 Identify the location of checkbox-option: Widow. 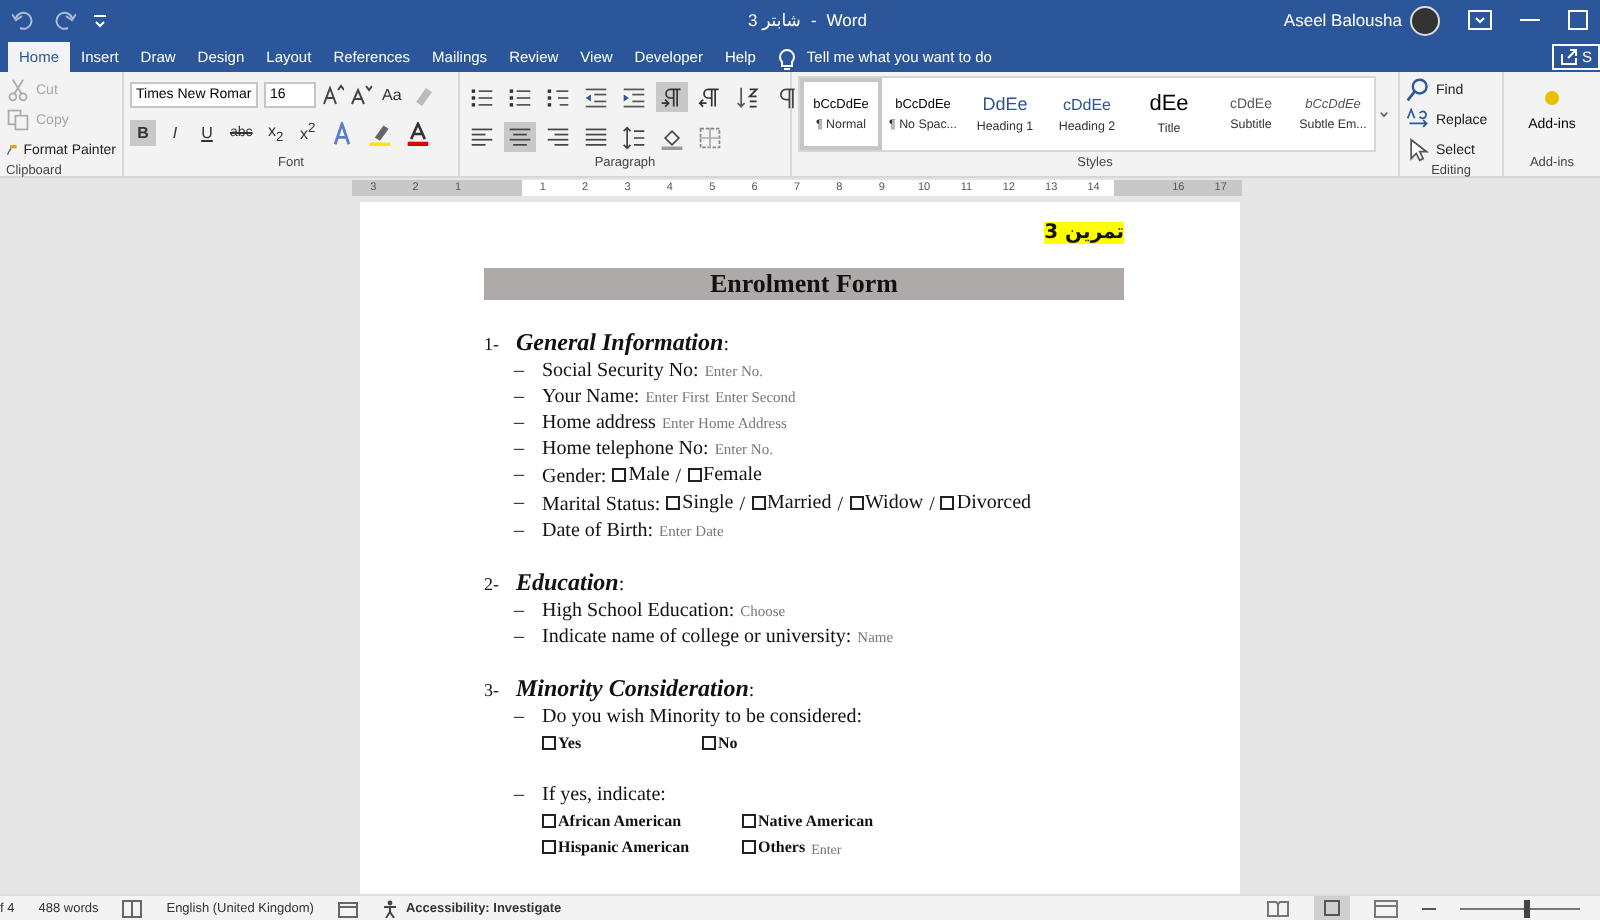
(886, 503).